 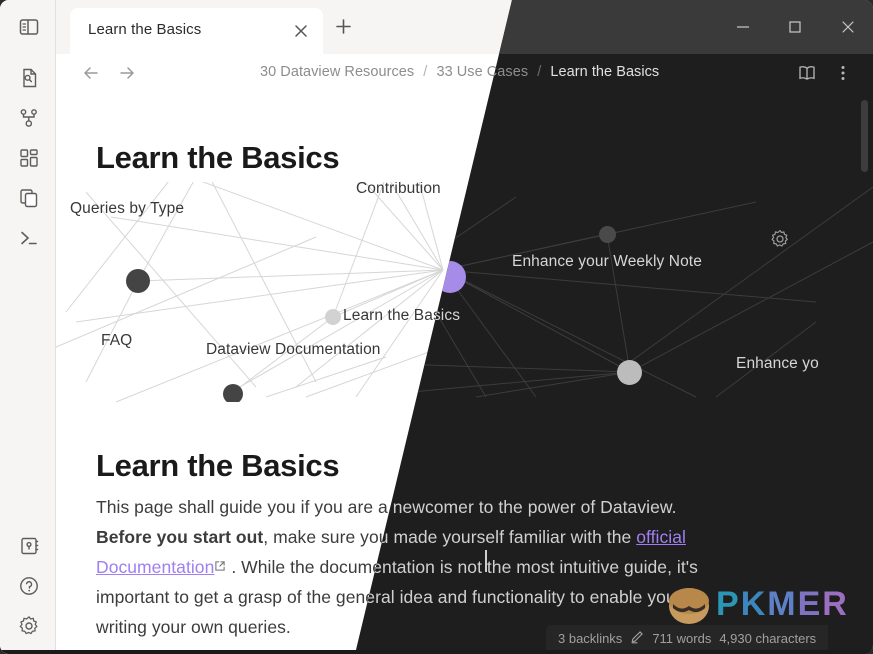 I want to click on pkmer-letter: R, so click(x=835, y=603).